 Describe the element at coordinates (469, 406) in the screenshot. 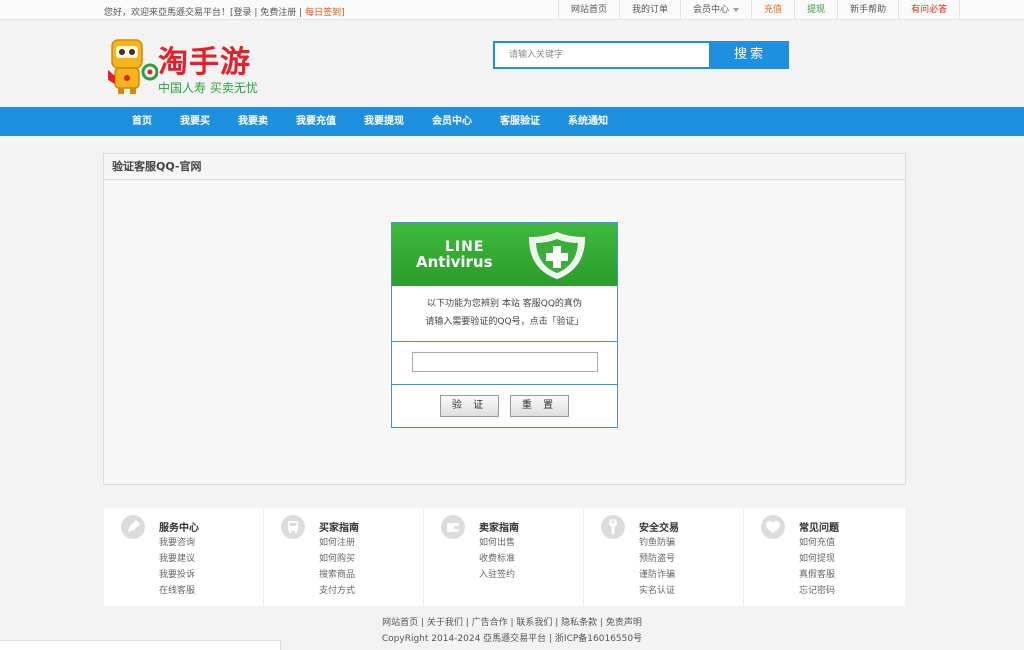

I see `verify-button: 验 证` at that location.